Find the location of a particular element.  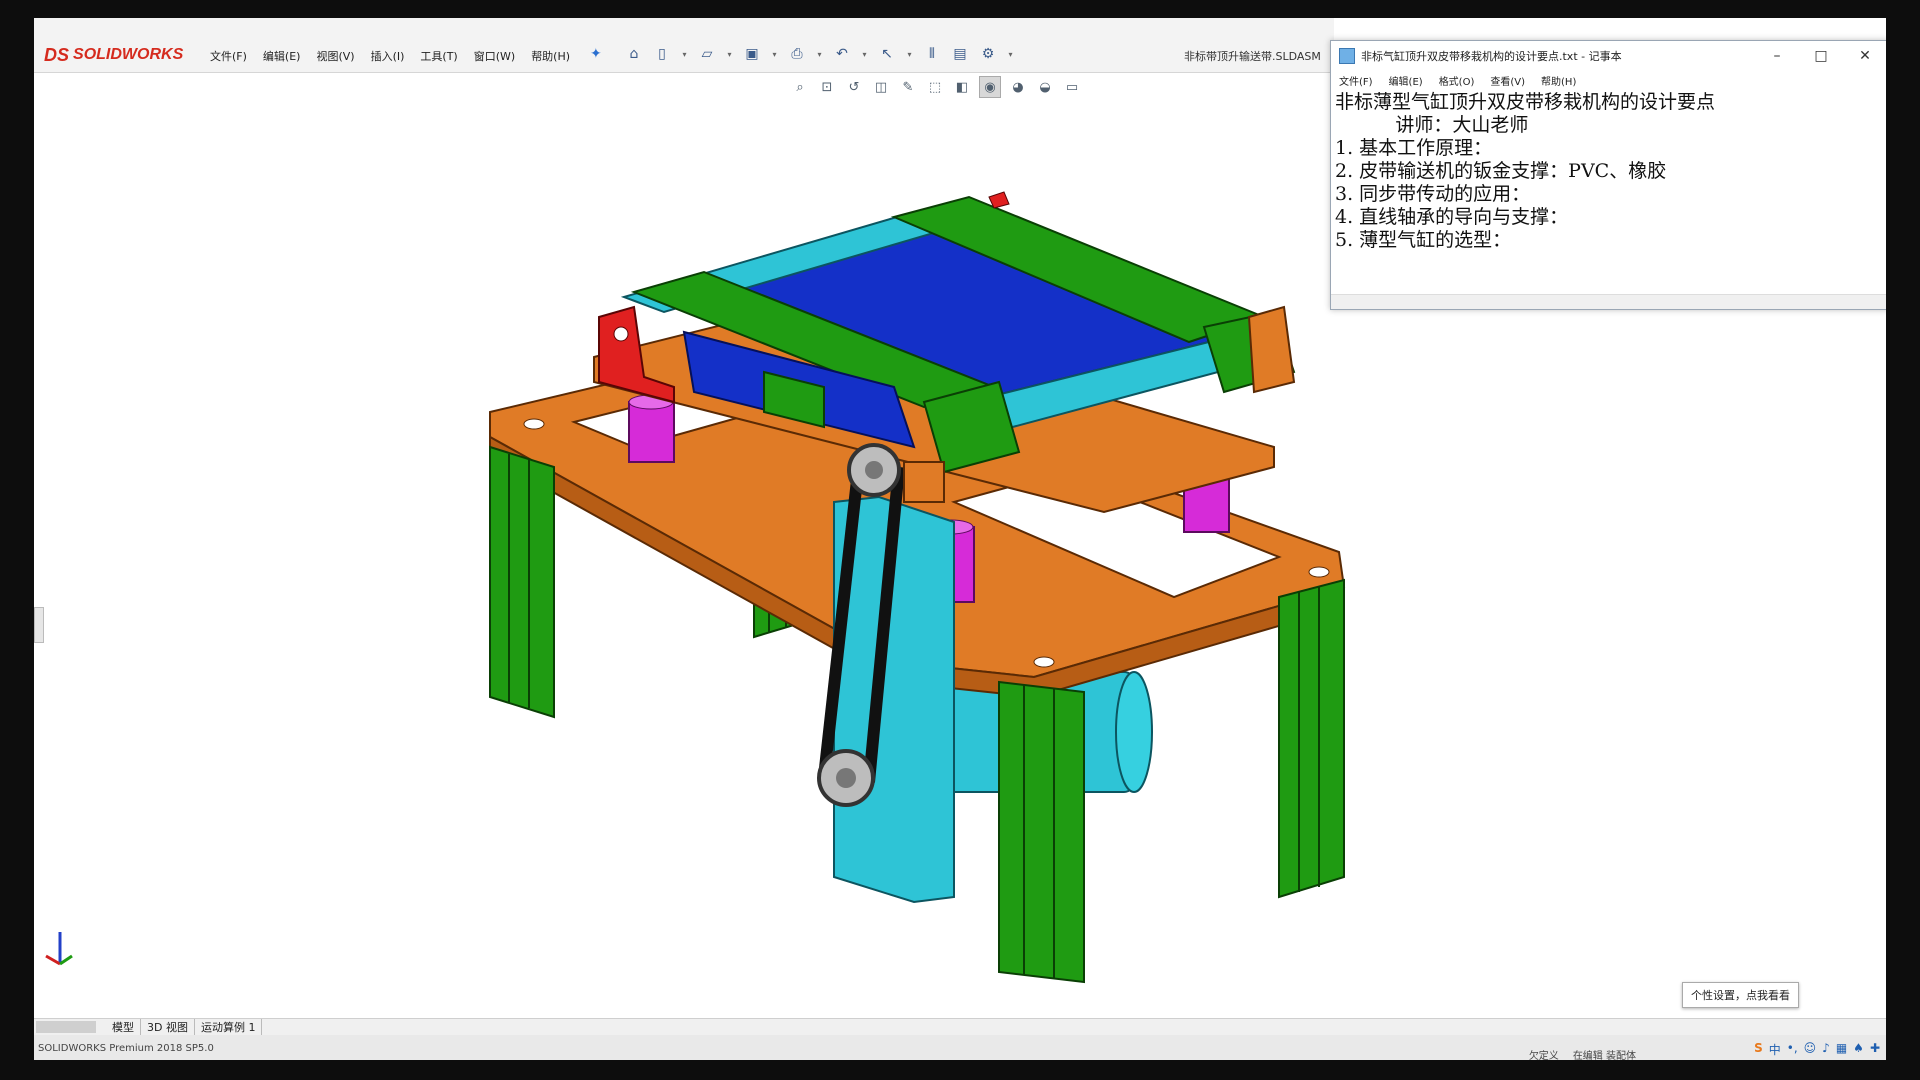

sogou-ime-icon: S is located at coordinates (1758, 1049).